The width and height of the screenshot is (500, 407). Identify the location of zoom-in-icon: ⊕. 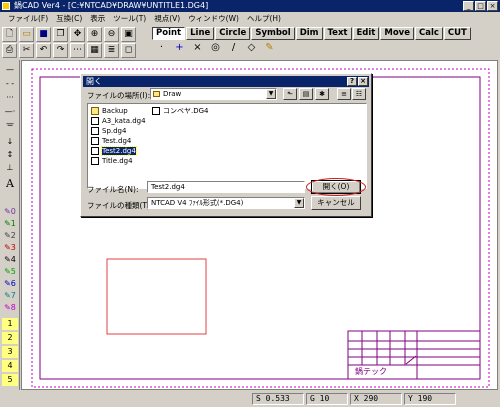
(94, 34).